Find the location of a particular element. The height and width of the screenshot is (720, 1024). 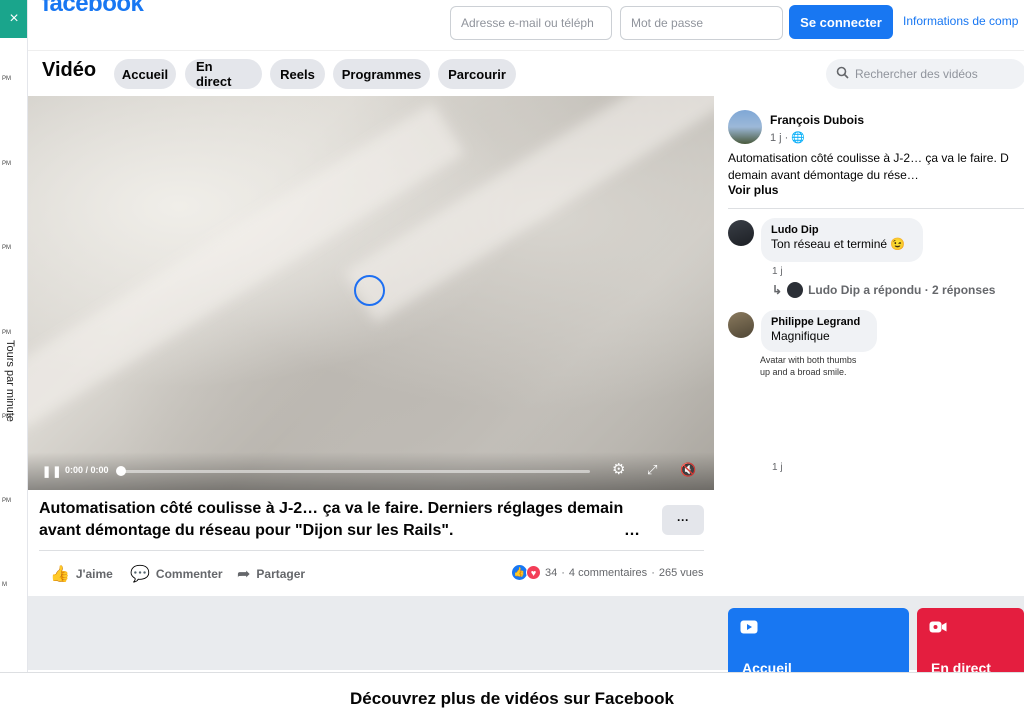

commenter-name: Ludo Dip is located at coordinates (842, 230).